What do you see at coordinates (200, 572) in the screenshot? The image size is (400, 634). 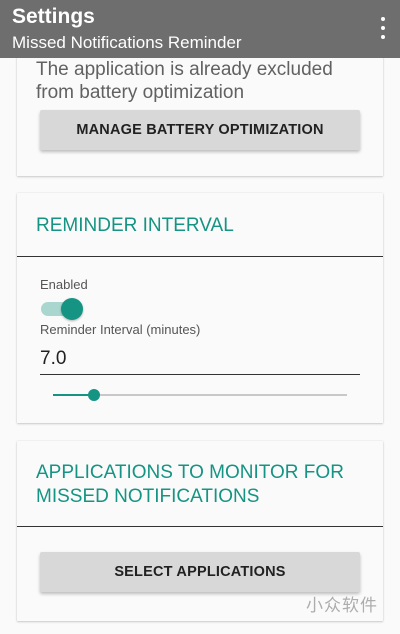 I see `select-applications-button: SELECT APPLICATIONS` at bounding box center [200, 572].